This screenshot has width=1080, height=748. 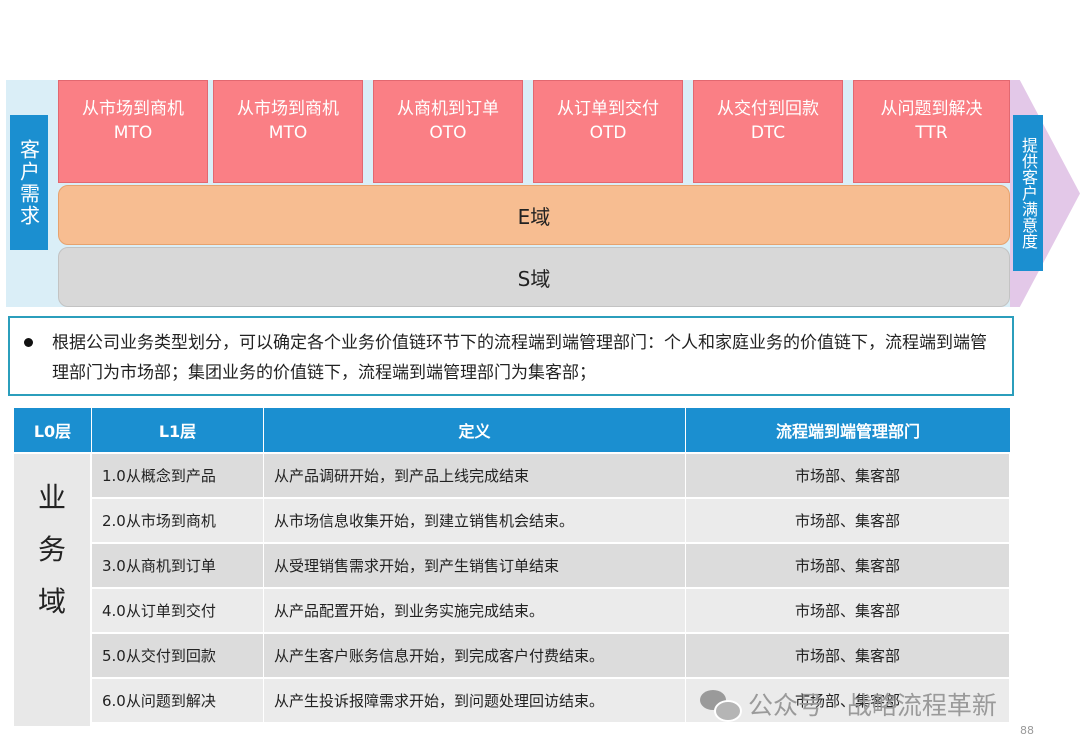 I want to click on header-definition: 定义, so click(x=475, y=430).